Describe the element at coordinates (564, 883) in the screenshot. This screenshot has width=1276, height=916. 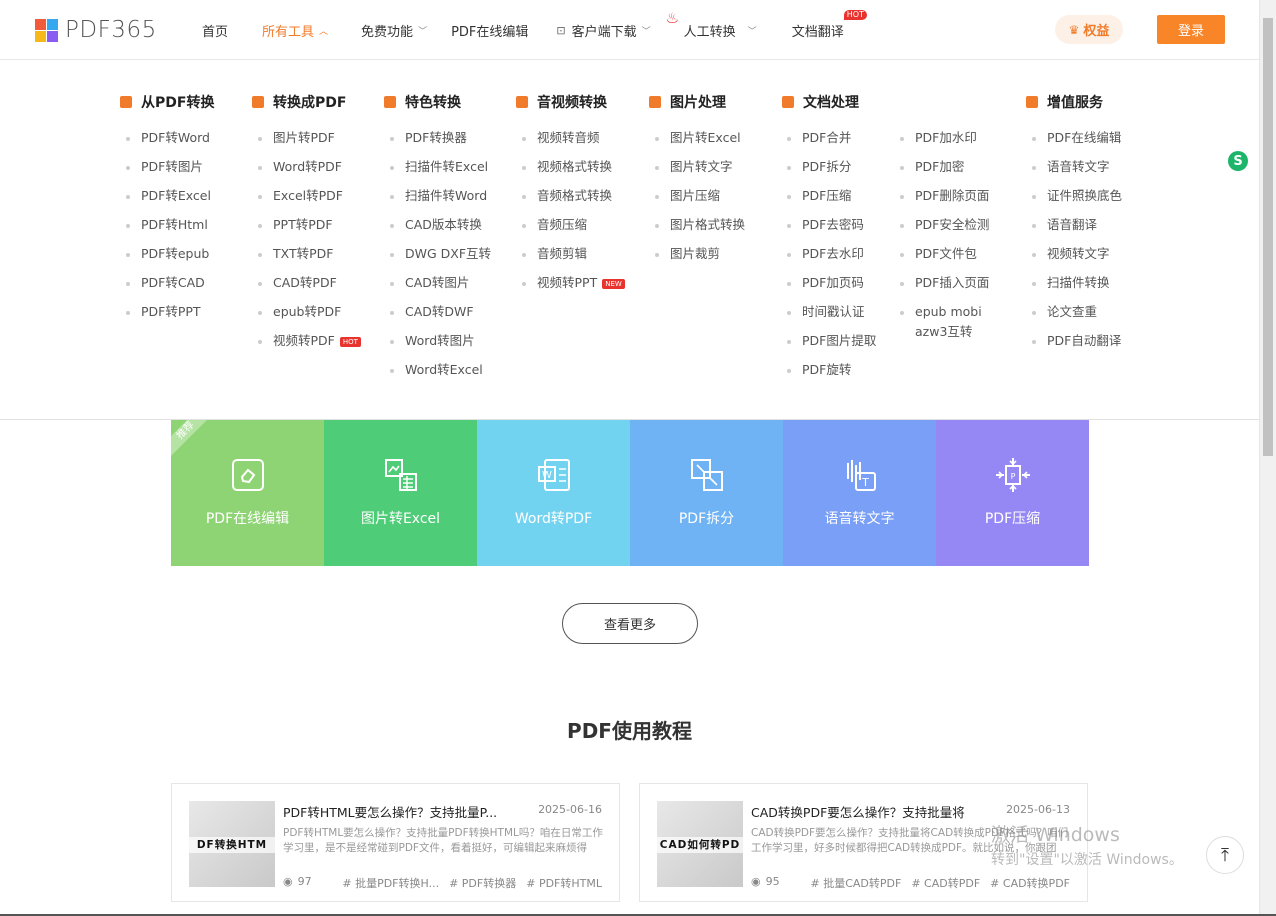
I see `article-tag: # PDF转HTML` at that location.